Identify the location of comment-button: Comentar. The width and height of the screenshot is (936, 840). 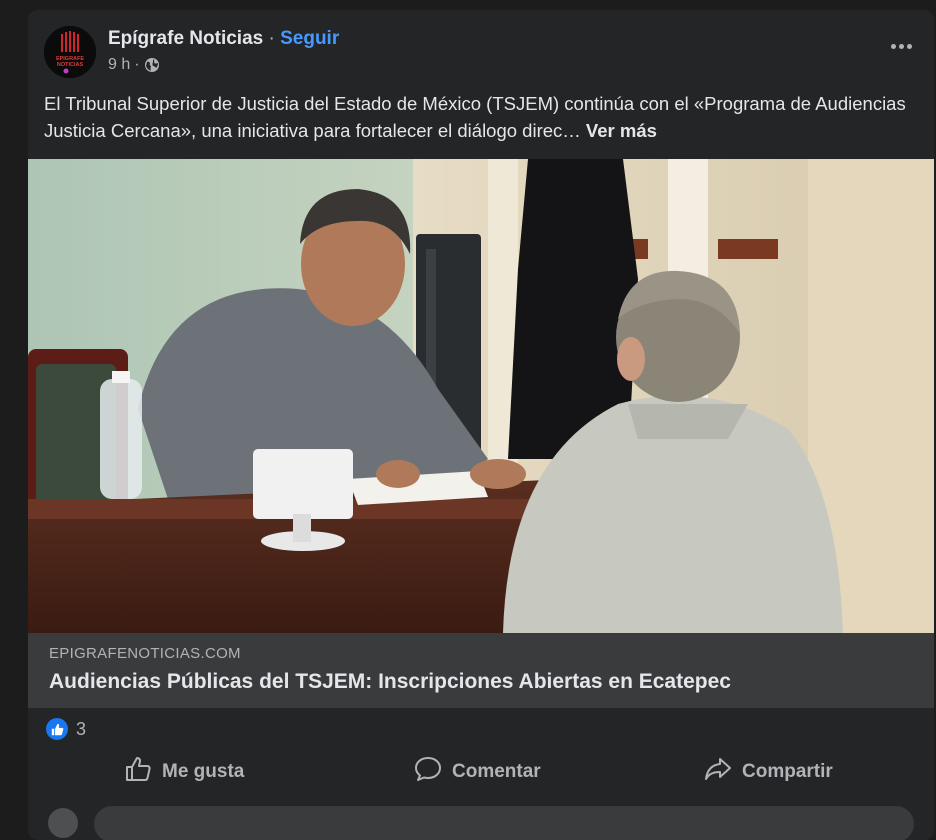
(477, 772).